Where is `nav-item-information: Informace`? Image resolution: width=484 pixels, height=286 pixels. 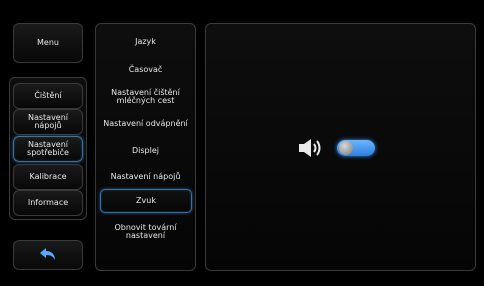 nav-item-information: Informace is located at coordinates (48, 203).